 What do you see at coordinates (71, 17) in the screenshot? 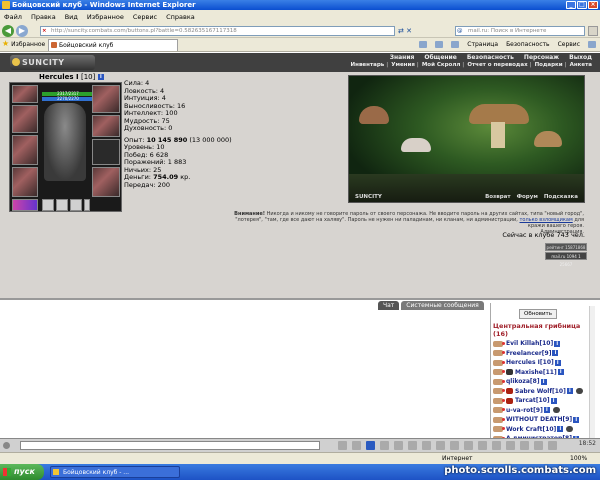
I see `menu-view: Вид` at bounding box center [71, 17].